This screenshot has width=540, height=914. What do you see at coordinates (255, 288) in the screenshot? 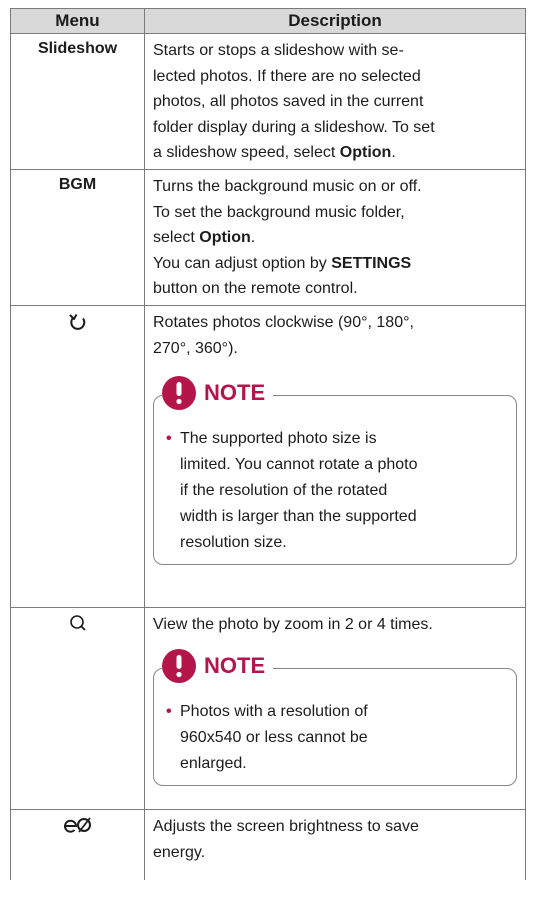
I see `desc-line: button on the remote control.` at bounding box center [255, 288].